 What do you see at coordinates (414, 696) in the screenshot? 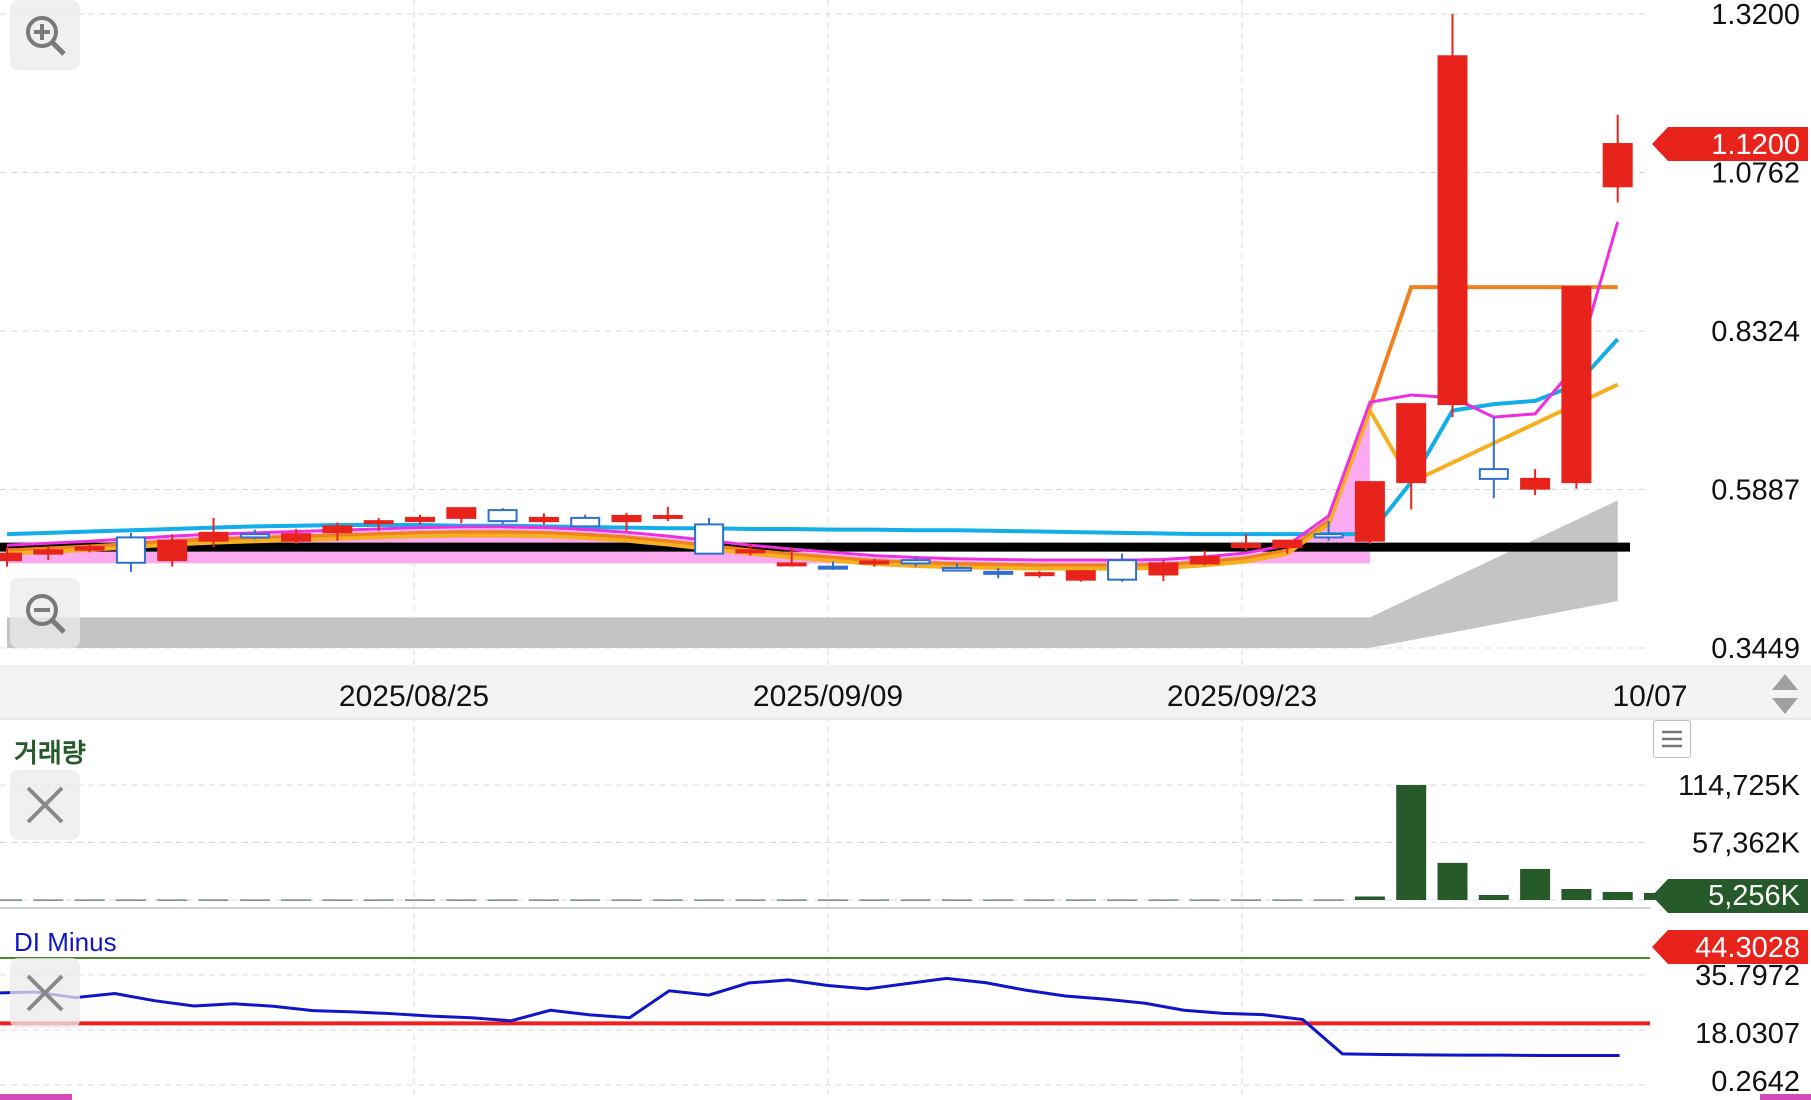
I see `x-tick-label: 2025/08/25` at bounding box center [414, 696].